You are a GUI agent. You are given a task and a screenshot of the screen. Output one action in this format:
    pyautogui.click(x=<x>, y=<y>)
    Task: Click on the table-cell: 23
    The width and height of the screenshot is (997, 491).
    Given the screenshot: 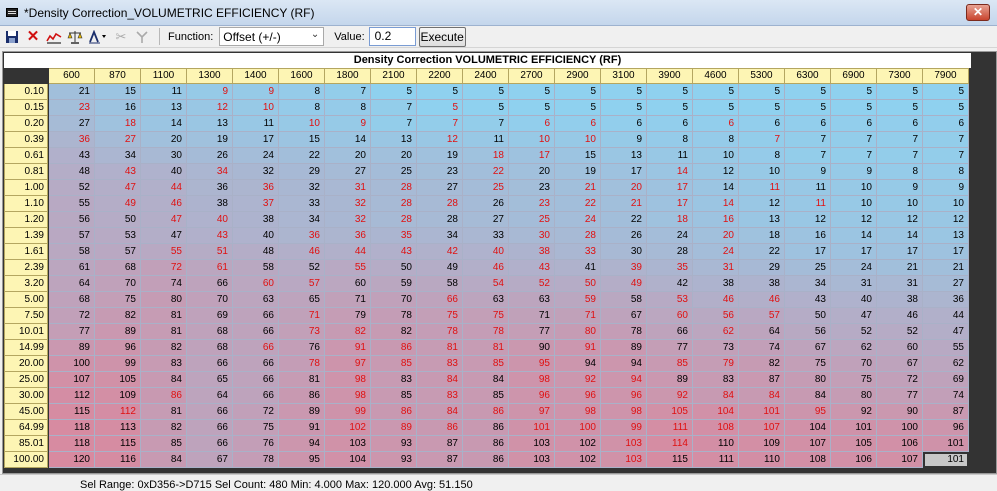 What is the action you would take?
    pyautogui.click(x=440, y=172)
    